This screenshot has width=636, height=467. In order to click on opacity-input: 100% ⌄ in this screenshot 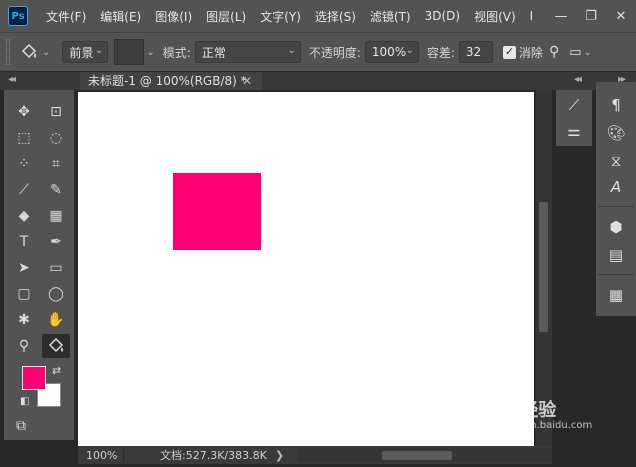, I will do `click(391, 52)`.